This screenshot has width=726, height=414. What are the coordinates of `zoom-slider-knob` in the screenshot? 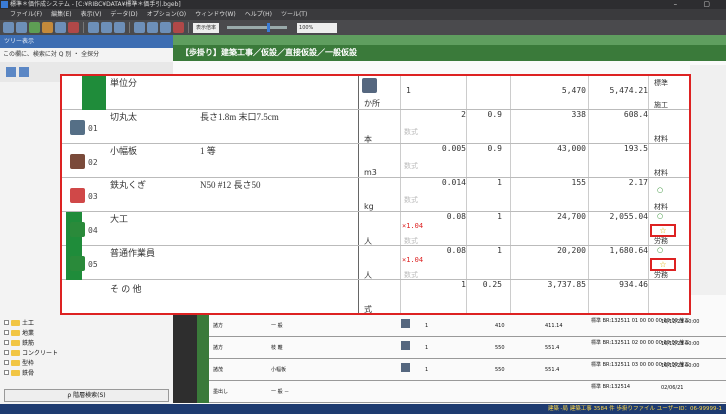 It's located at (269, 27).